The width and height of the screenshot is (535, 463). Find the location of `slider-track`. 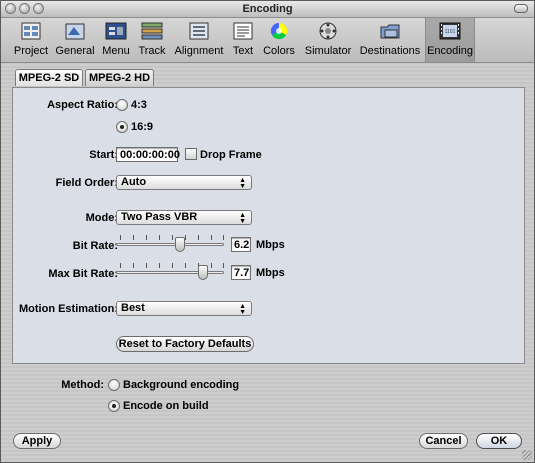

slider-track is located at coordinates (170, 244).